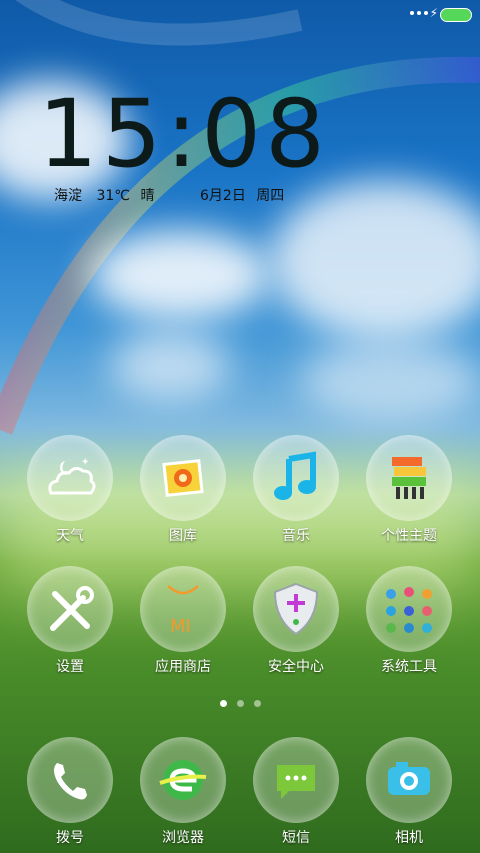 Image resolution: width=480 pixels, height=853 pixels. I want to click on page-indicator, so click(240, 703).